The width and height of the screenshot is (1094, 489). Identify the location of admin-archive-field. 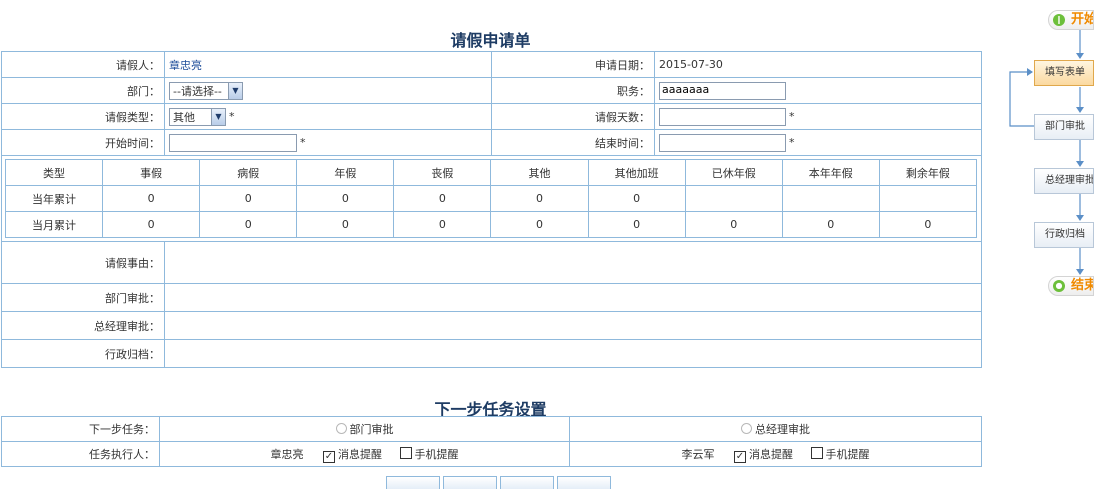
(573, 353).